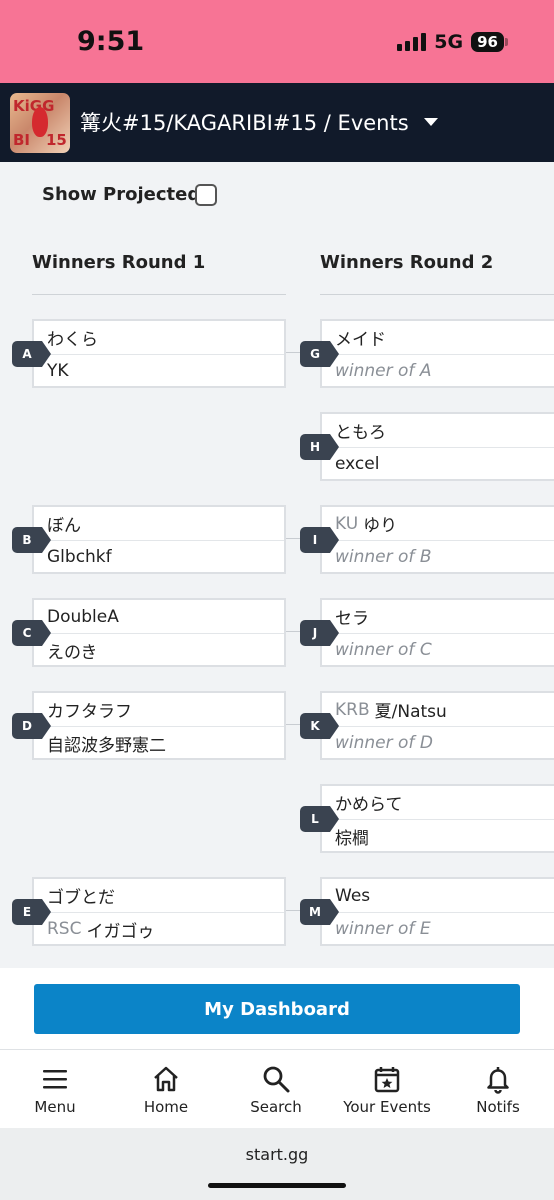  I want to click on match-identifier-badge: B, so click(31, 540).